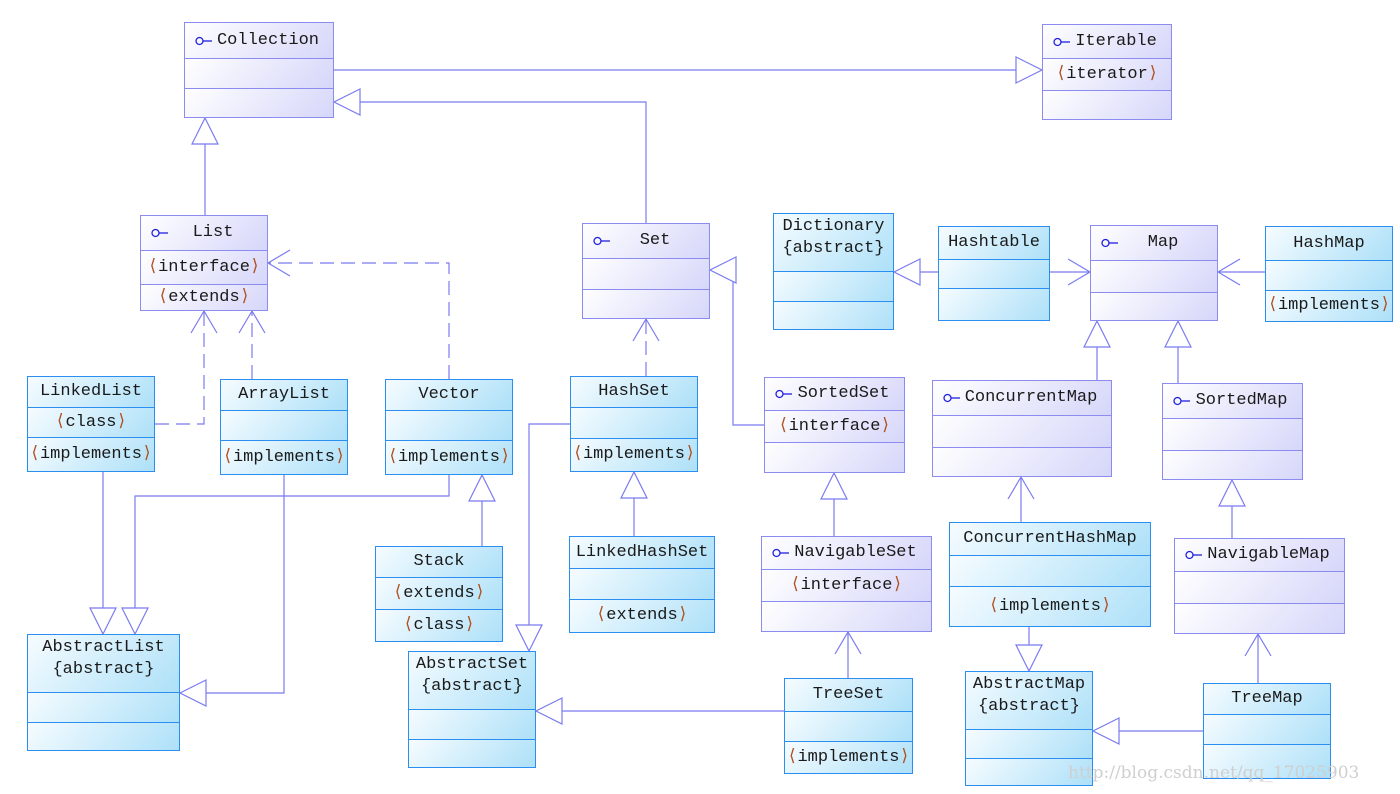  I want to click on class-name: Set, so click(655, 240).